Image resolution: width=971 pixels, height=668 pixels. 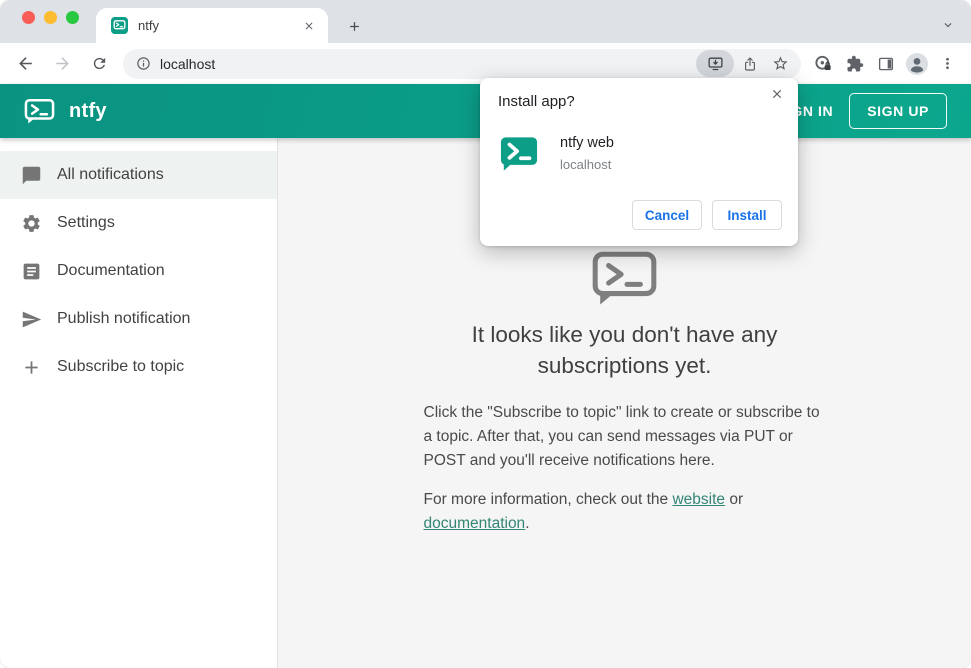 What do you see at coordinates (548, 499) in the screenshot?
I see `paragraph-text: For more information, check out the` at bounding box center [548, 499].